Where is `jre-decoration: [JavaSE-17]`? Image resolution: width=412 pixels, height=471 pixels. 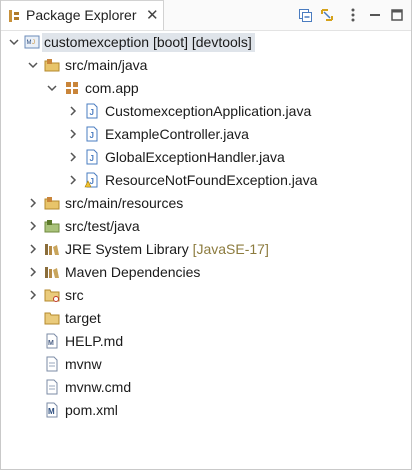
jre-decoration: [JavaSE-17] is located at coordinates (230, 249).